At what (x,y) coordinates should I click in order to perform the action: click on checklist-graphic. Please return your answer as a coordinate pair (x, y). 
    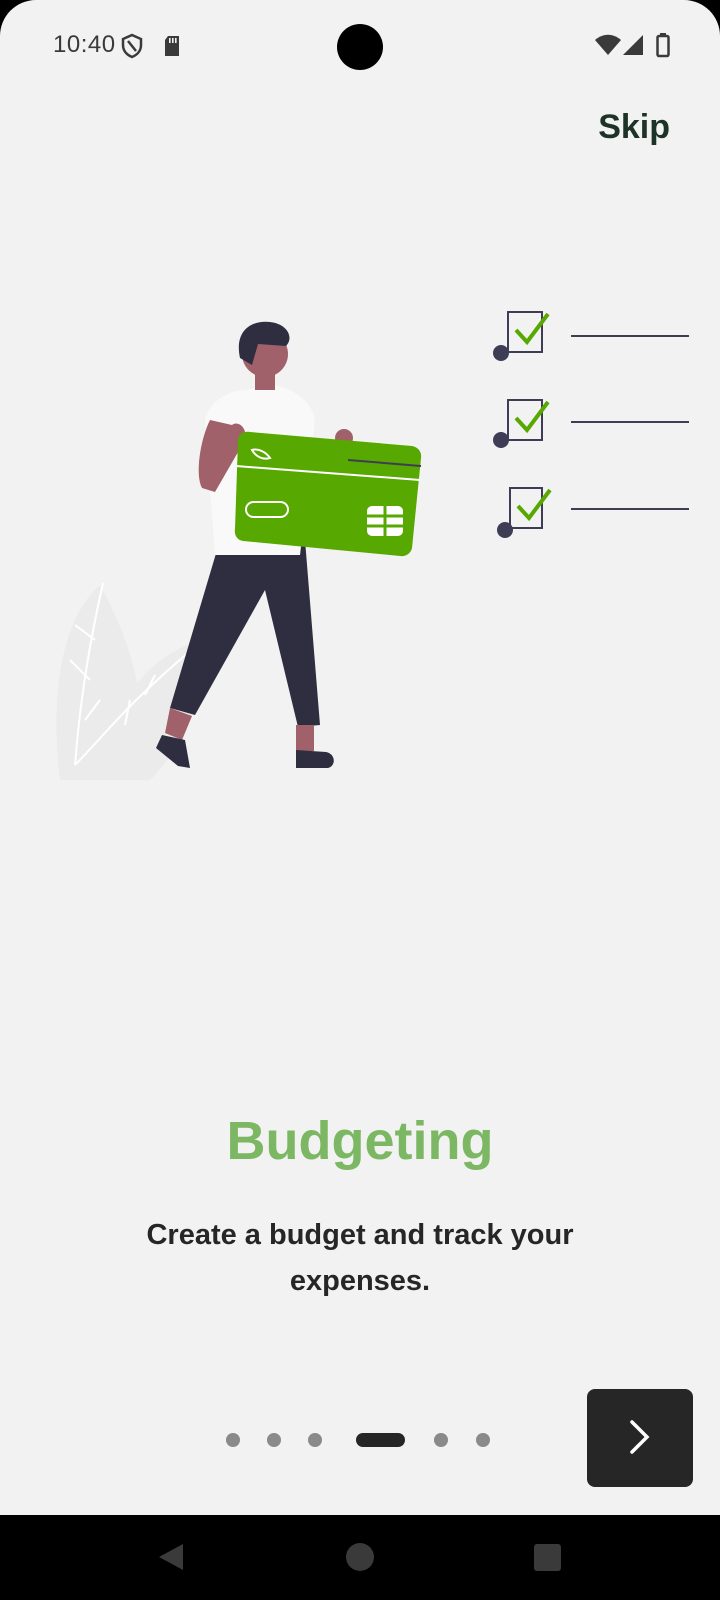
    Looking at the image, I should click on (591, 424).